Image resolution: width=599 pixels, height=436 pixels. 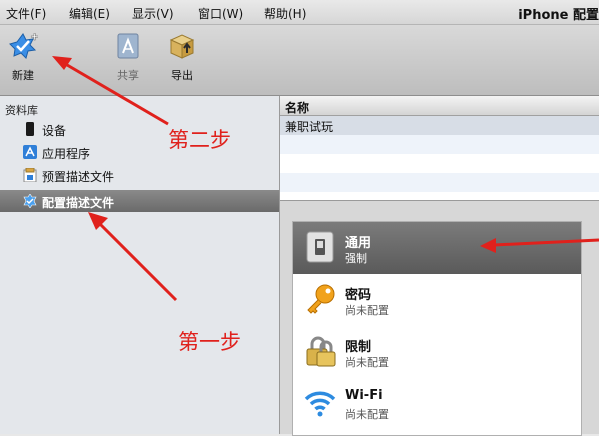 What do you see at coordinates (309, 127) in the screenshot?
I see `profile-name-cell: 兼职试玩` at bounding box center [309, 127].